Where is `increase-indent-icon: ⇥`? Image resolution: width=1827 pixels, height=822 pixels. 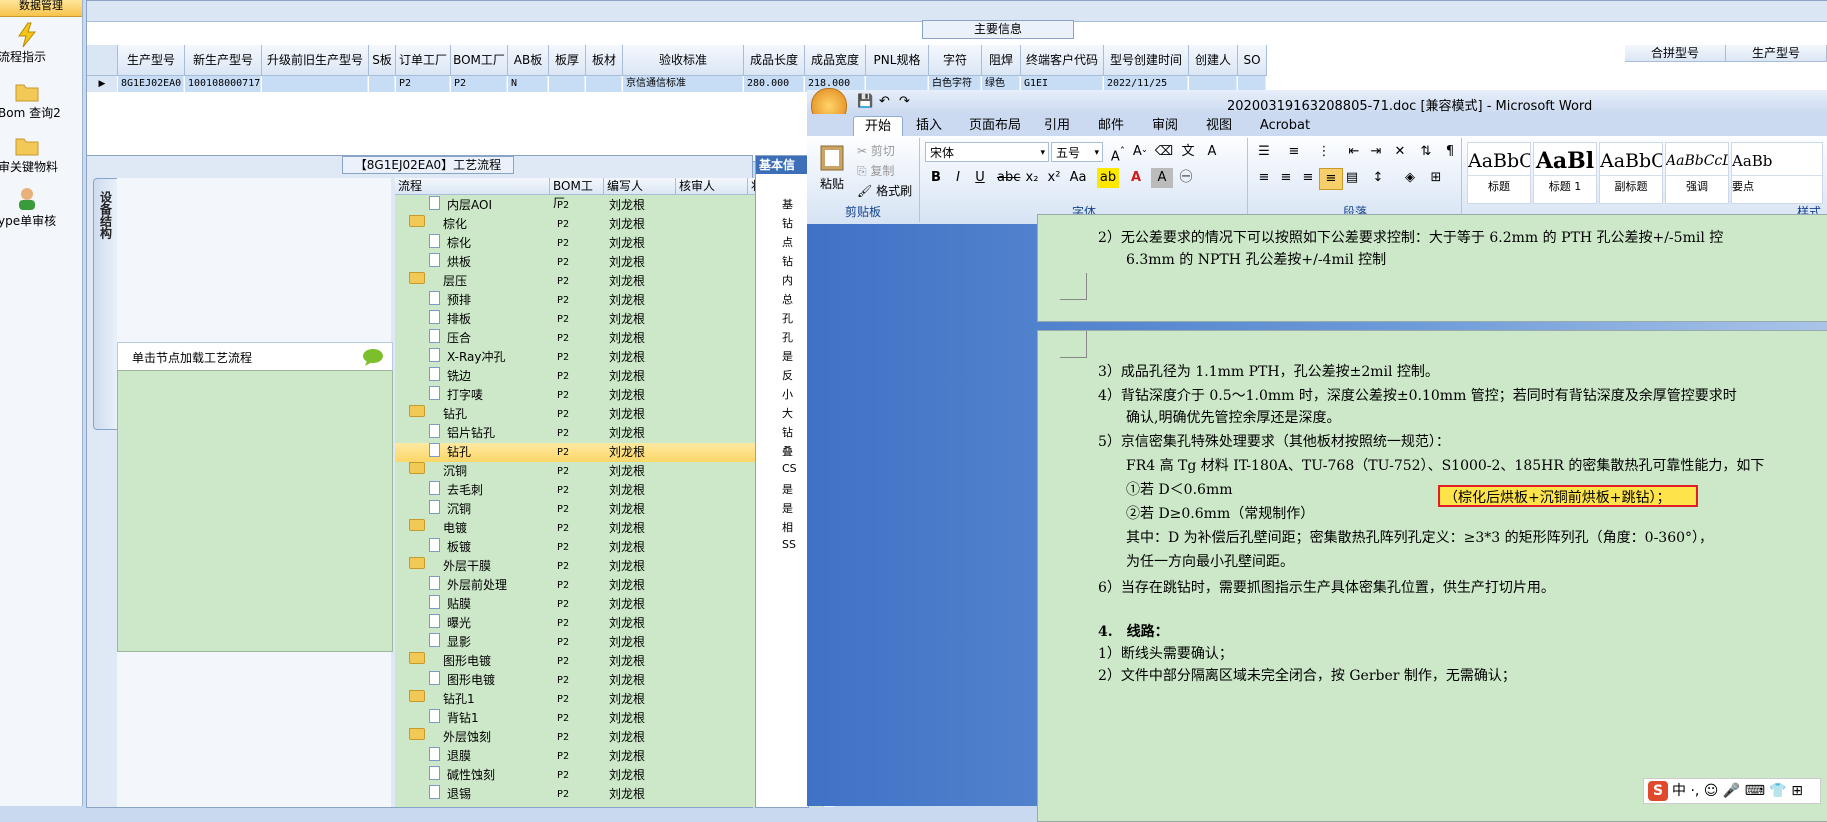 increase-indent-icon: ⇥ is located at coordinates (1376, 152).